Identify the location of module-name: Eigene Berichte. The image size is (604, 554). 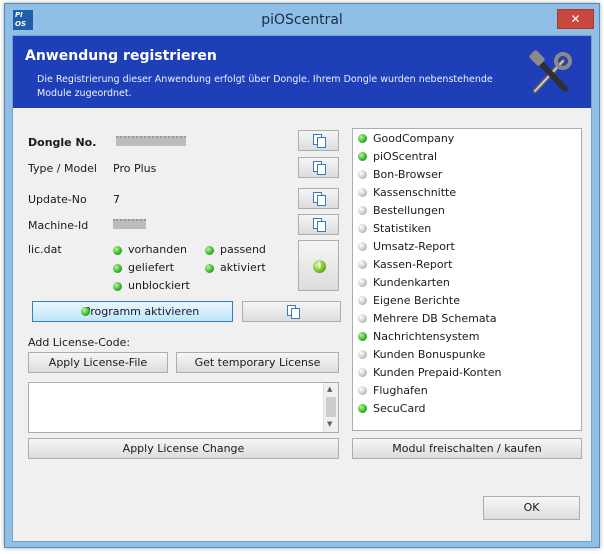
(416, 300).